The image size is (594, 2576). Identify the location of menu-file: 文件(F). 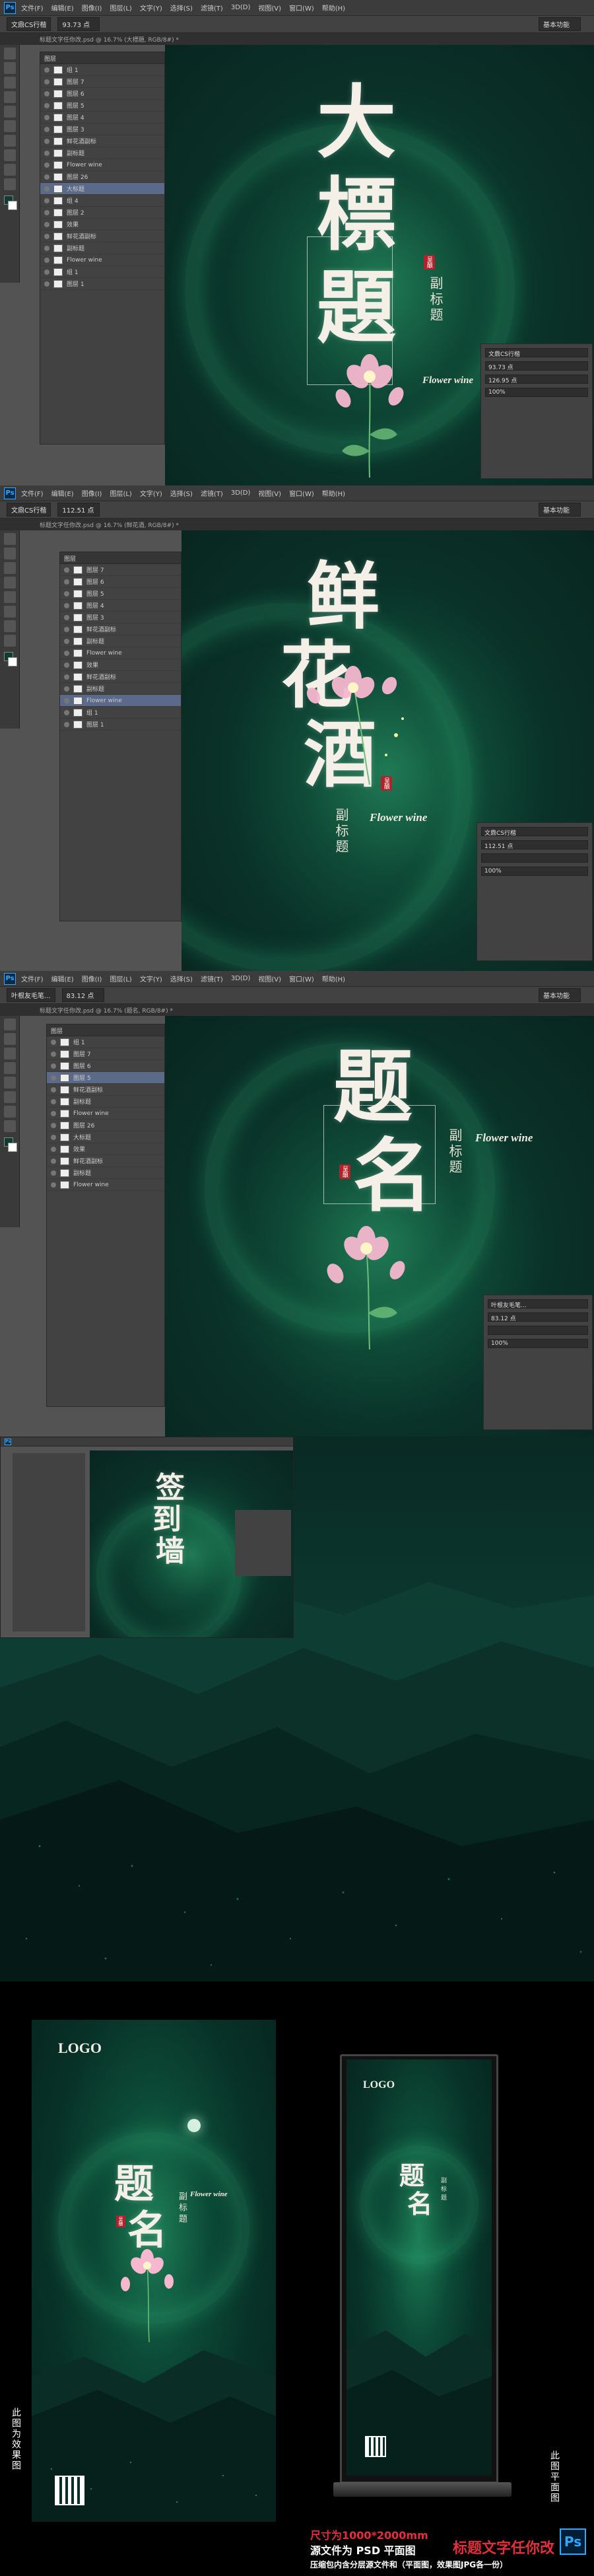
(32, 8).